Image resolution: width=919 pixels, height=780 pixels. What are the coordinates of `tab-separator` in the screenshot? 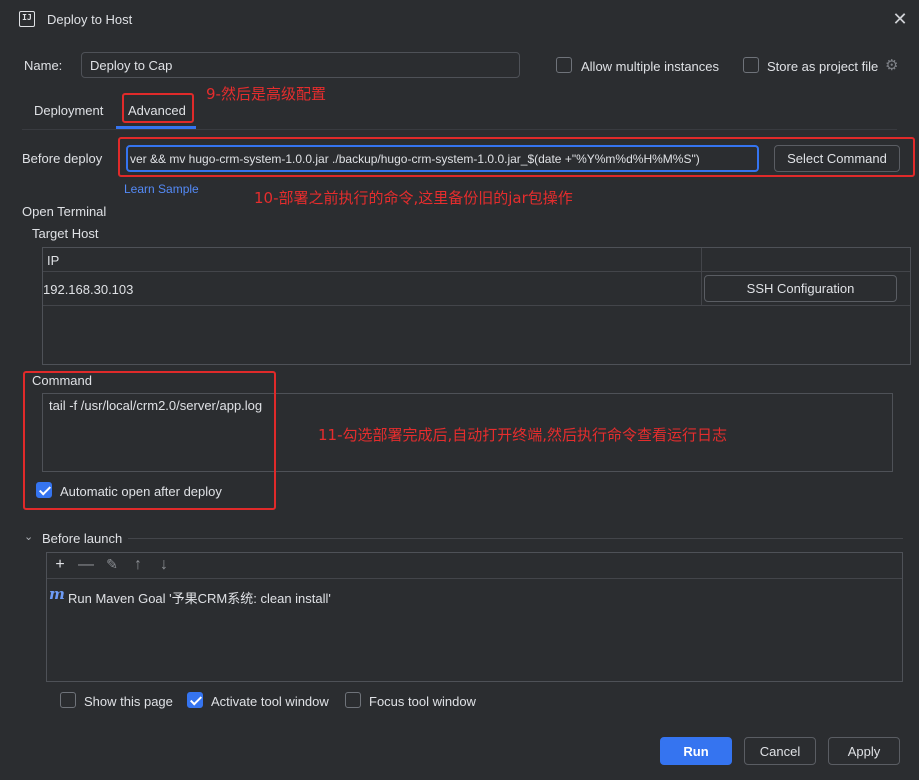 It's located at (459, 129).